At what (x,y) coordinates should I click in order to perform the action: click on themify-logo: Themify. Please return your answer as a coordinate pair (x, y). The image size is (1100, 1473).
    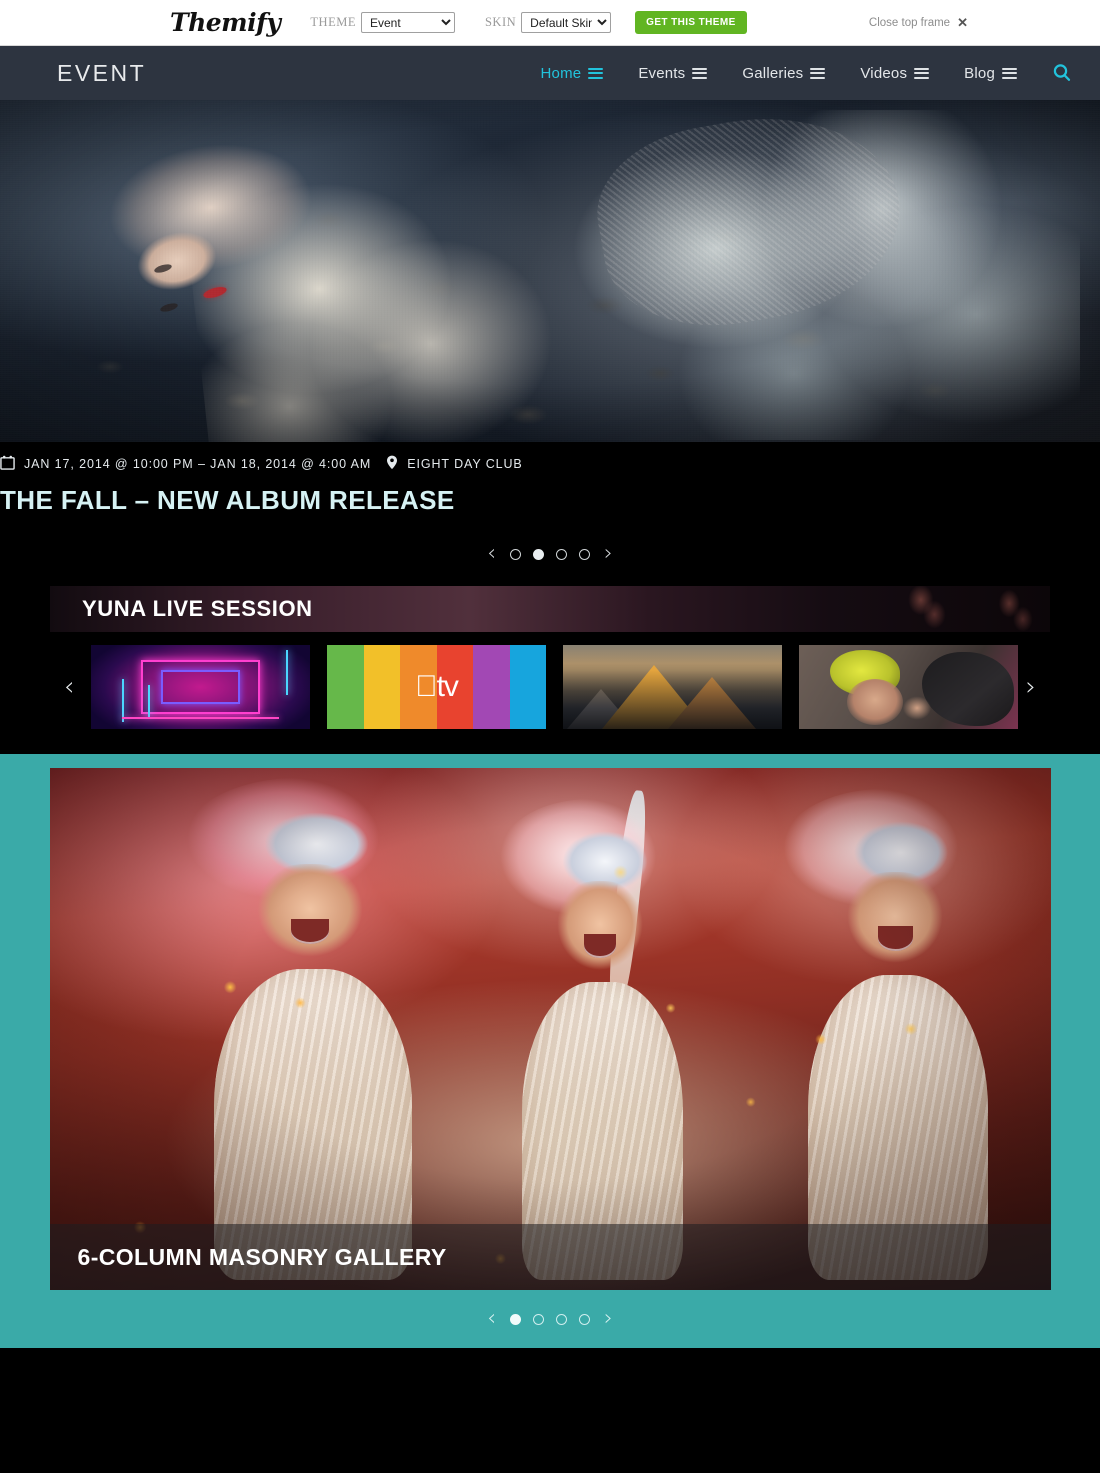
    Looking at the image, I should click on (225, 22).